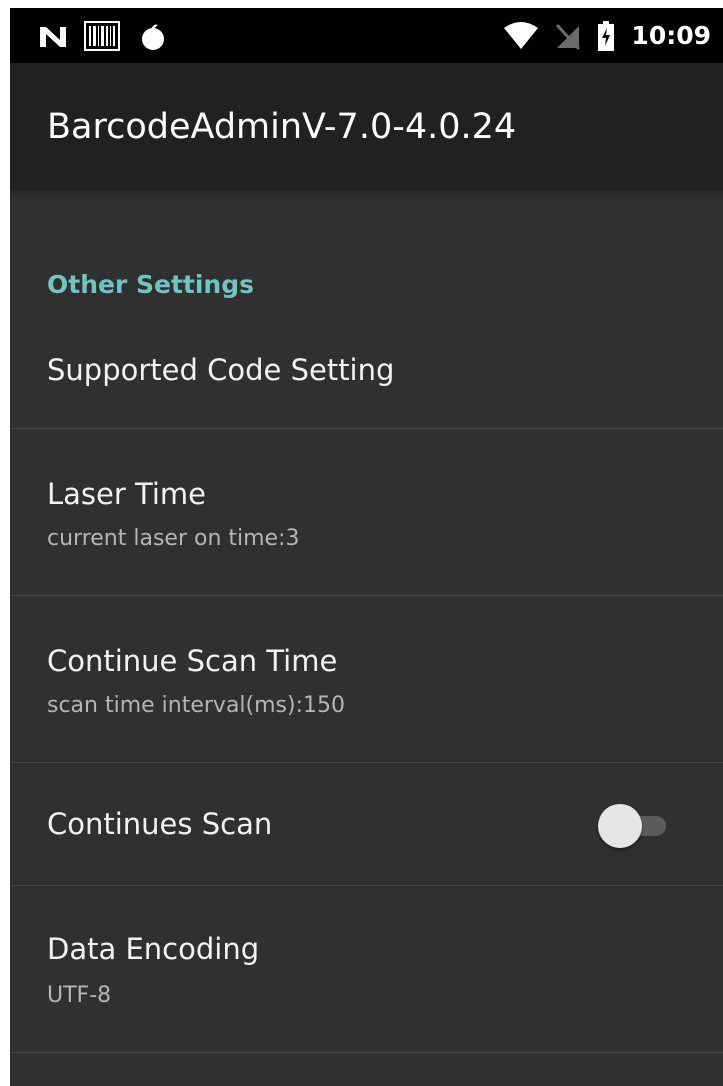 The image size is (723, 1086). I want to click on switch-thumb, so click(620, 826).